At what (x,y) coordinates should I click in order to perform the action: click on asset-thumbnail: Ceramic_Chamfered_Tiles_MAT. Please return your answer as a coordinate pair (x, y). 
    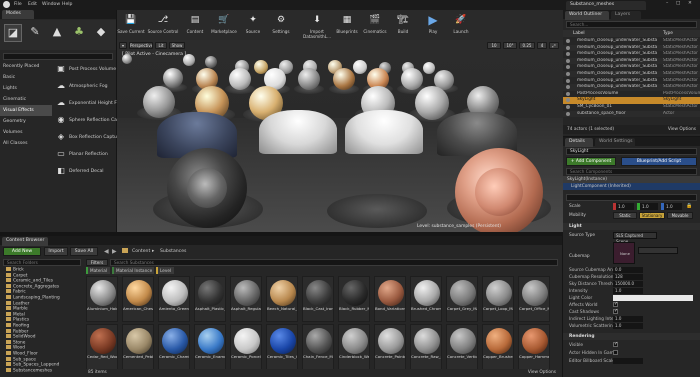
    Looking at the image, I should click on (174, 346).